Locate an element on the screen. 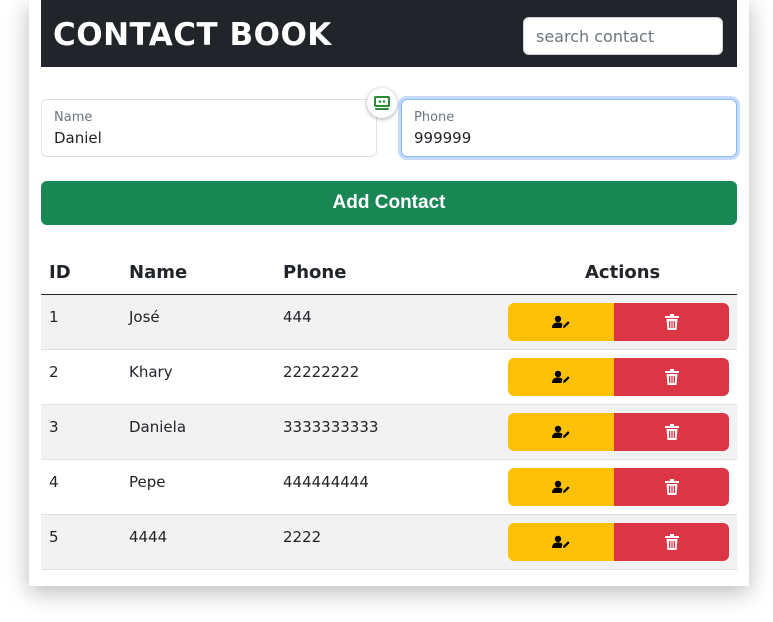  table-row: 1 José 444 is located at coordinates (389, 322).